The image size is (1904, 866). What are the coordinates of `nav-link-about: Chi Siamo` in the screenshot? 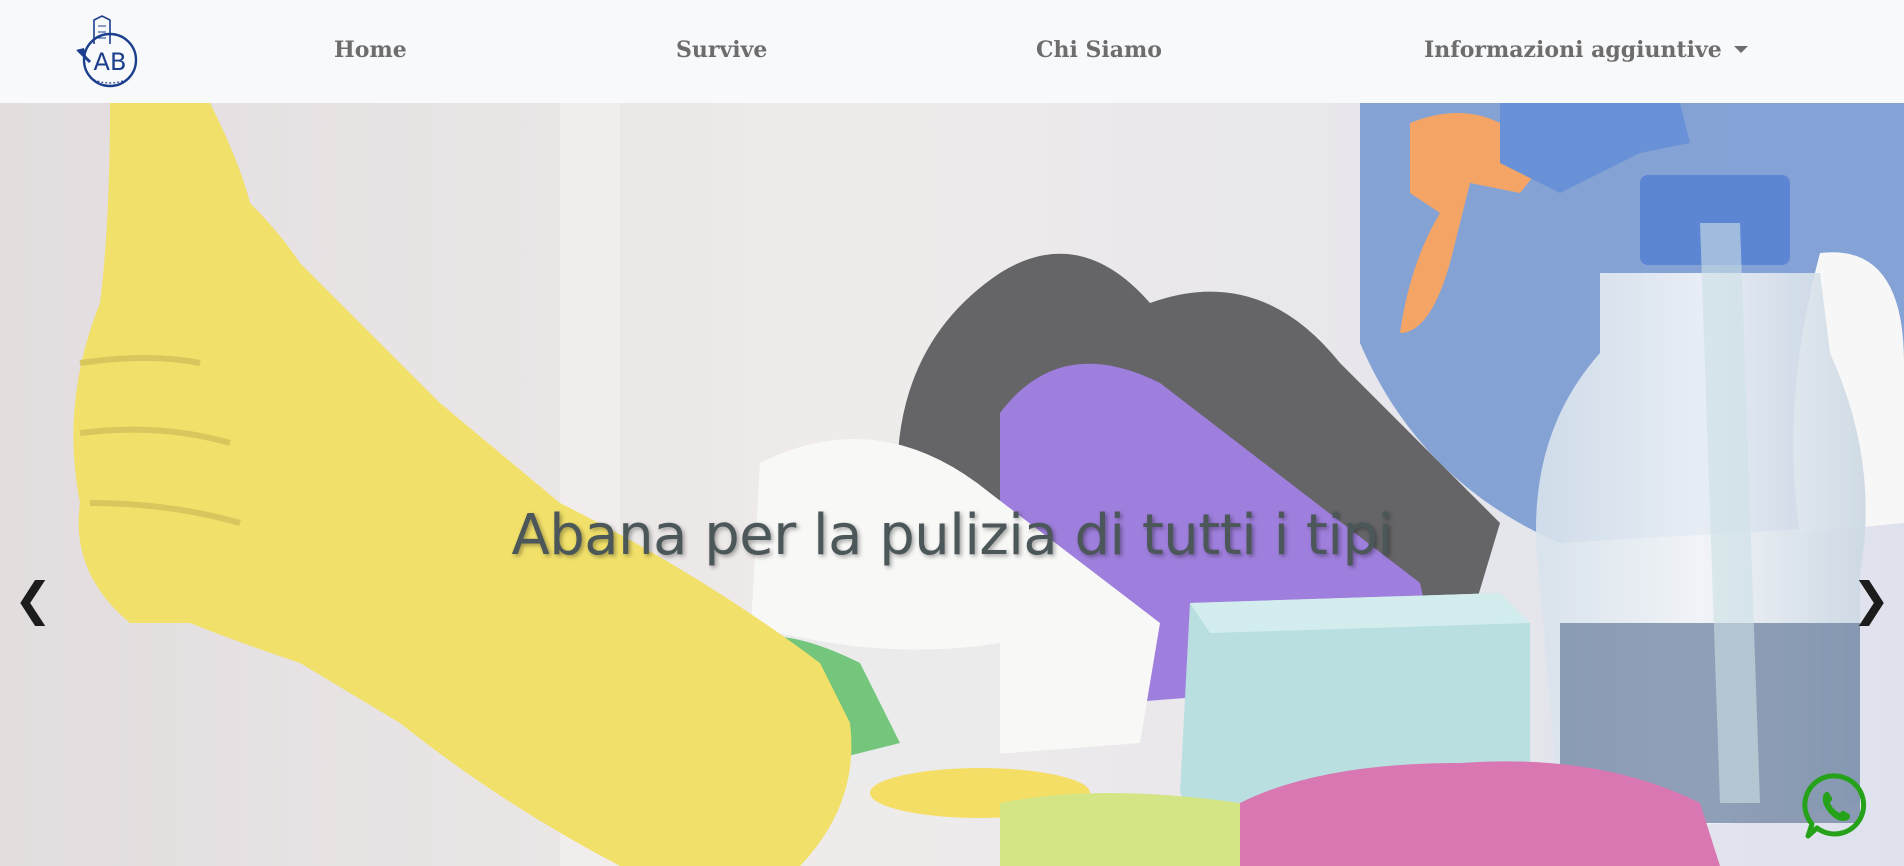 It's located at (1099, 50).